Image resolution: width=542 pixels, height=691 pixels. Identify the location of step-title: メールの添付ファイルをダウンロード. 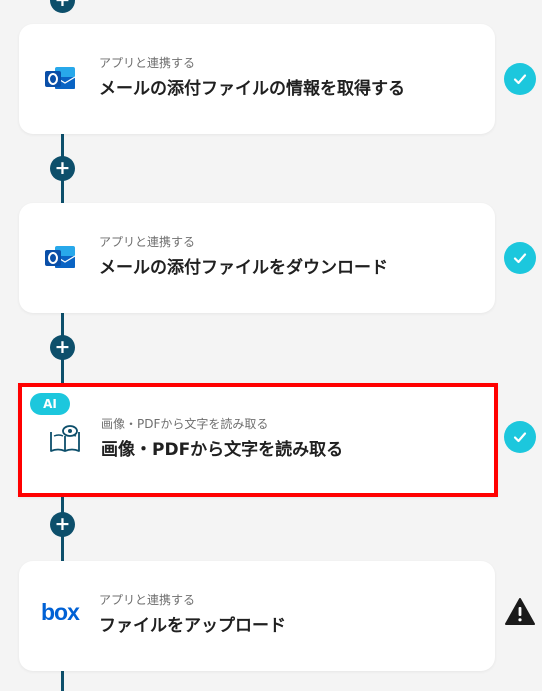
(243, 268).